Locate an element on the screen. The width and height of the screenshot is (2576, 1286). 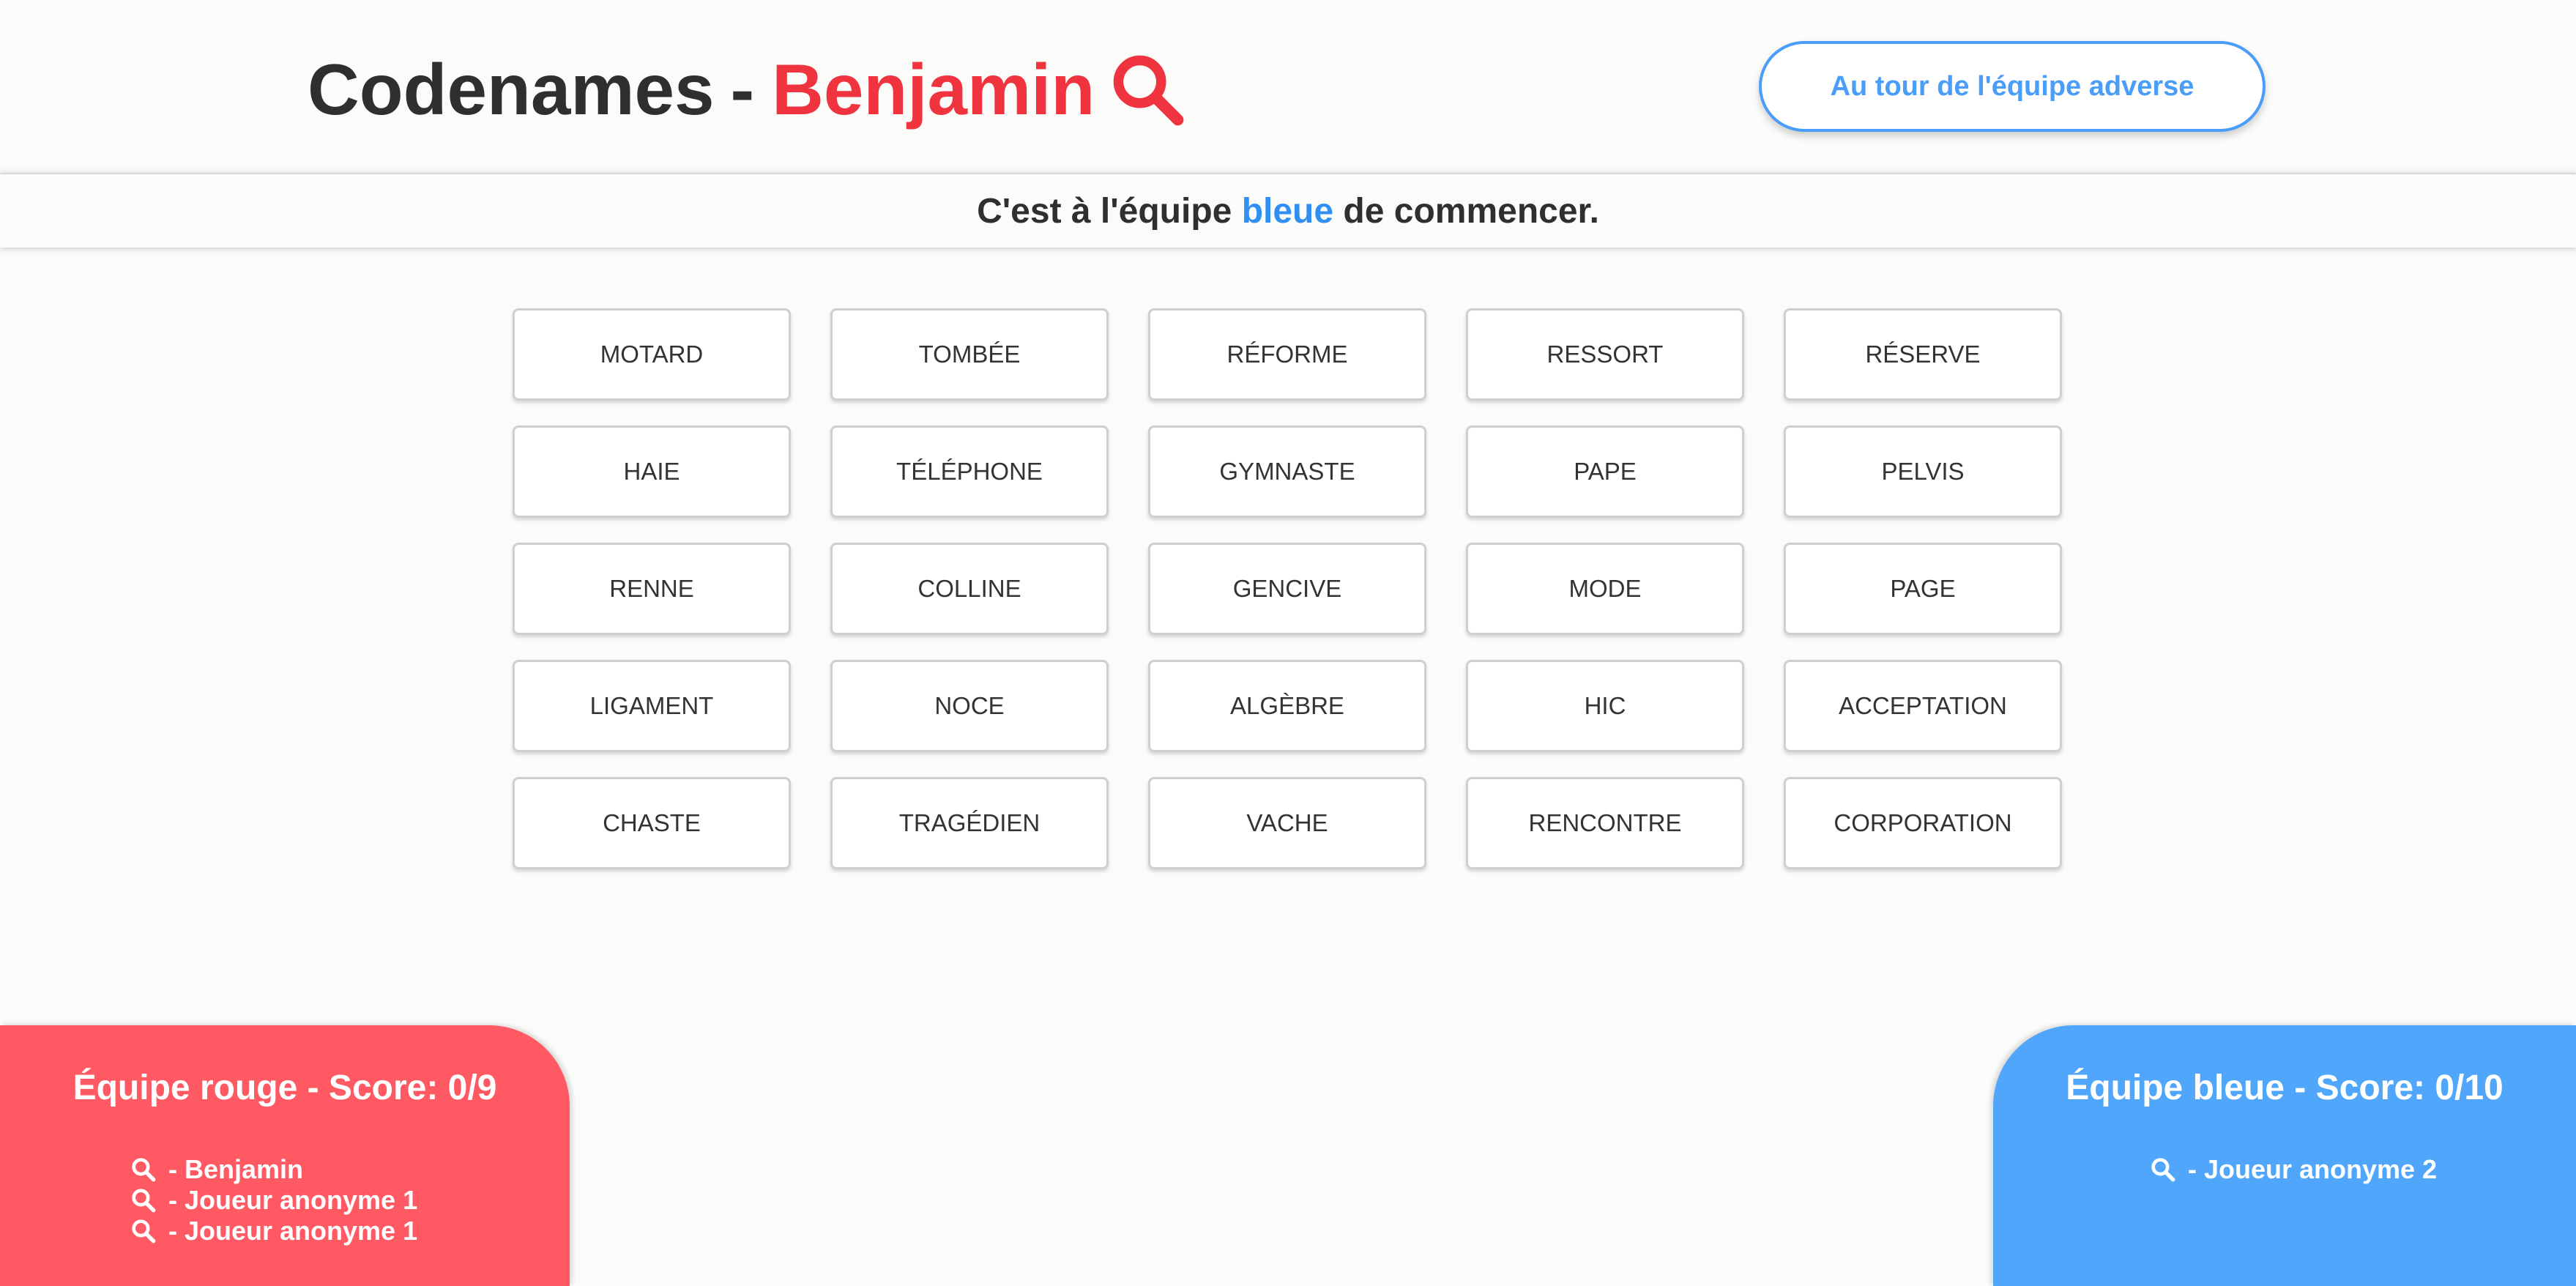
word-card: ACCEPTATION is located at coordinates (1923, 706).